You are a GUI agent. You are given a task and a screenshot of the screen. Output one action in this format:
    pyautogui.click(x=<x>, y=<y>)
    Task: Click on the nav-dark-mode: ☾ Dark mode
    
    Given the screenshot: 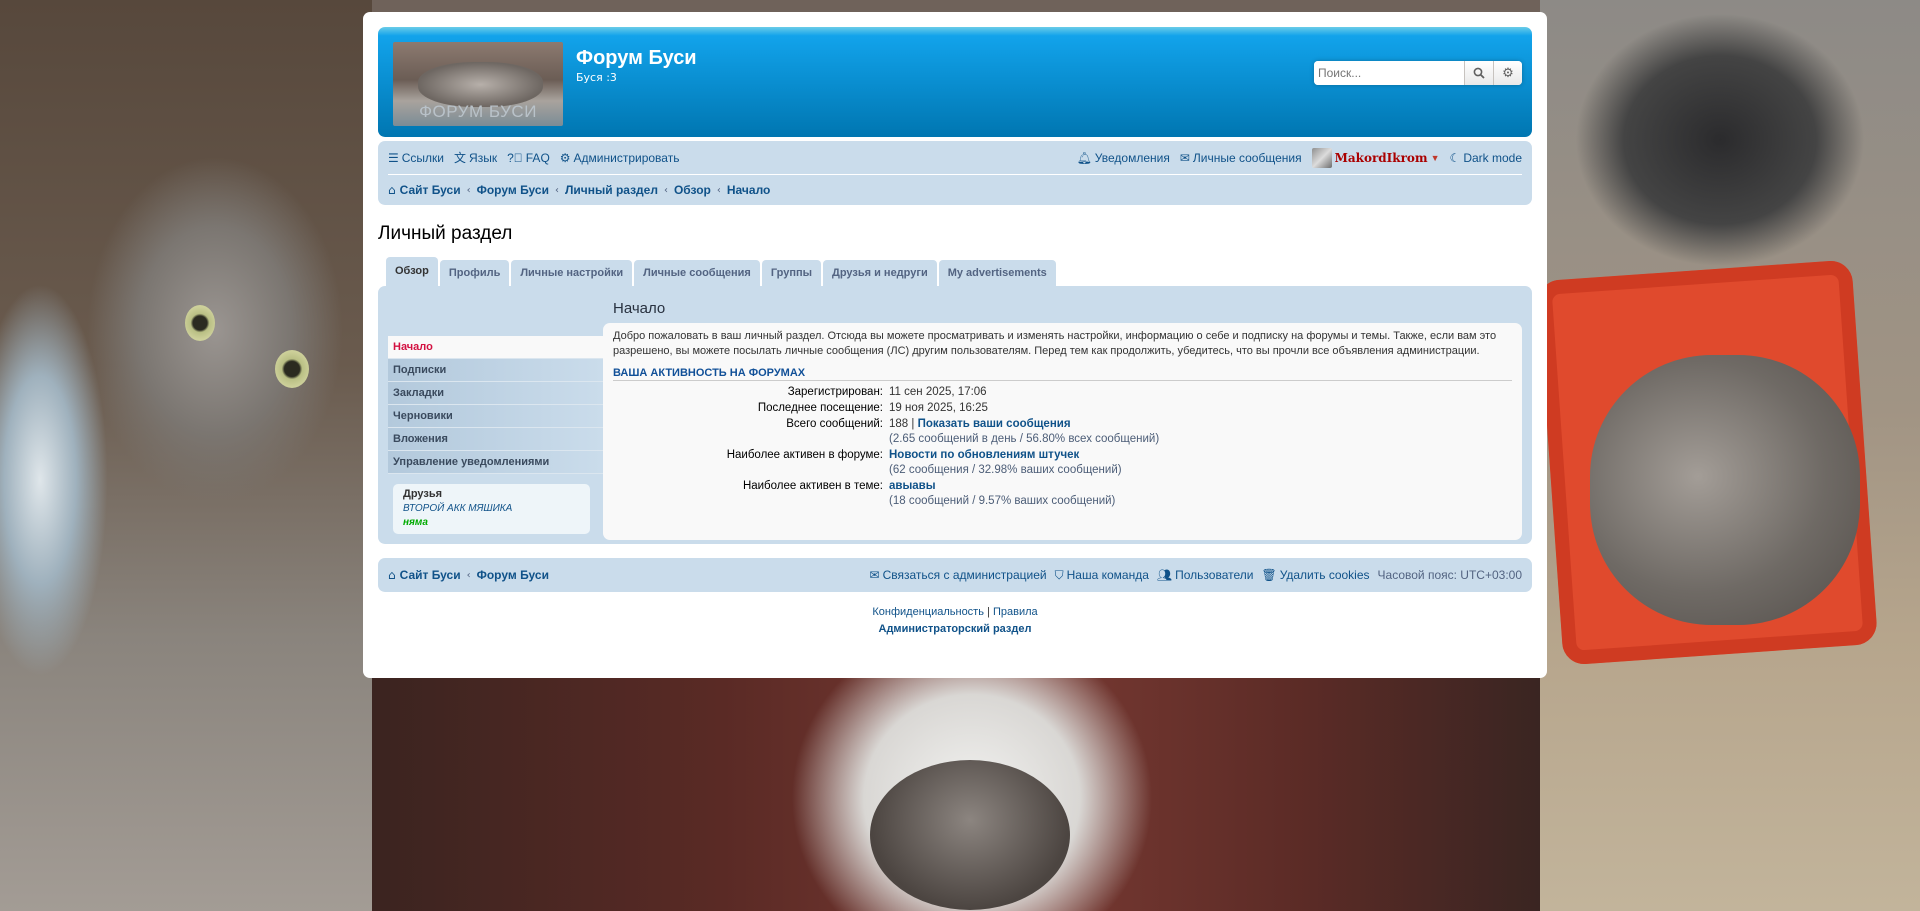 What is the action you would take?
    pyautogui.click(x=1486, y=158)
    